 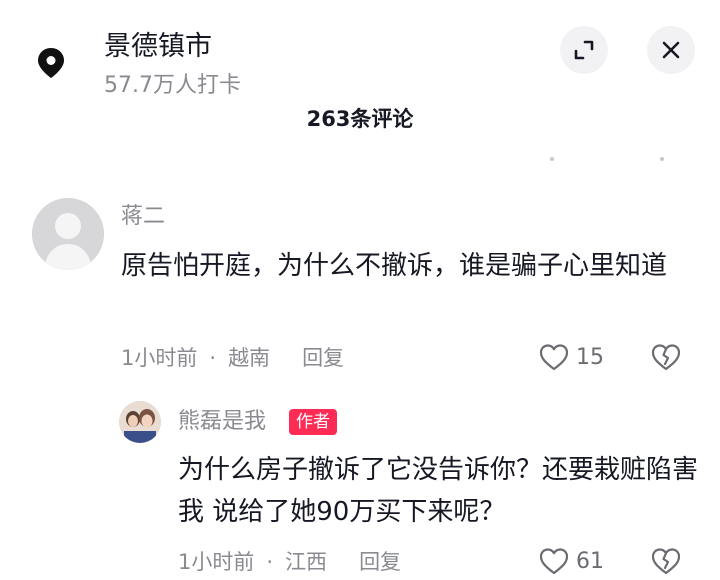 What do you see at coordinates (438, 491) in the screenshot?
I see `reply-text: 为什么房子撤诉了它没告诉你？还要栽赃陷害我 说给了她90万买下来呢？` at bounding box center [438, 491].